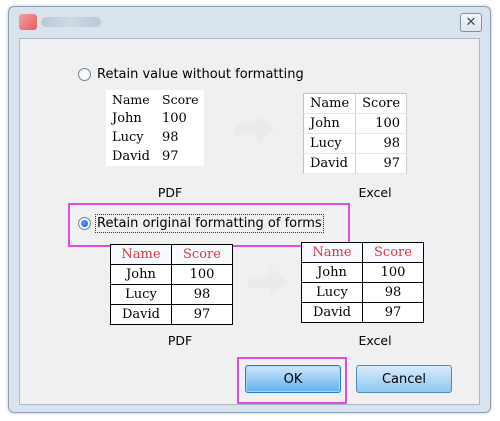 The width and height of the screenshot is (500, 421). Describe the element at coordinates (404, 379) in the screenshot. I see `cancel-button: Cancel` at that location.